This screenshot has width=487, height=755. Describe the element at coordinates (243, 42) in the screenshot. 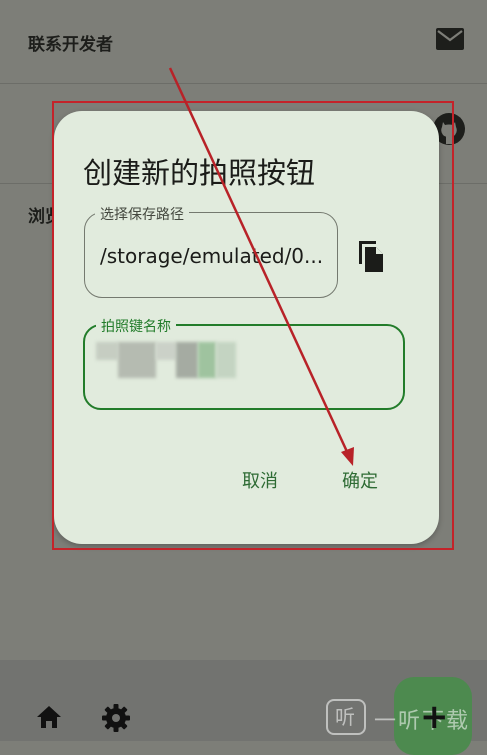

I see `list-item-contact-developer: 联系开发者` at that location.